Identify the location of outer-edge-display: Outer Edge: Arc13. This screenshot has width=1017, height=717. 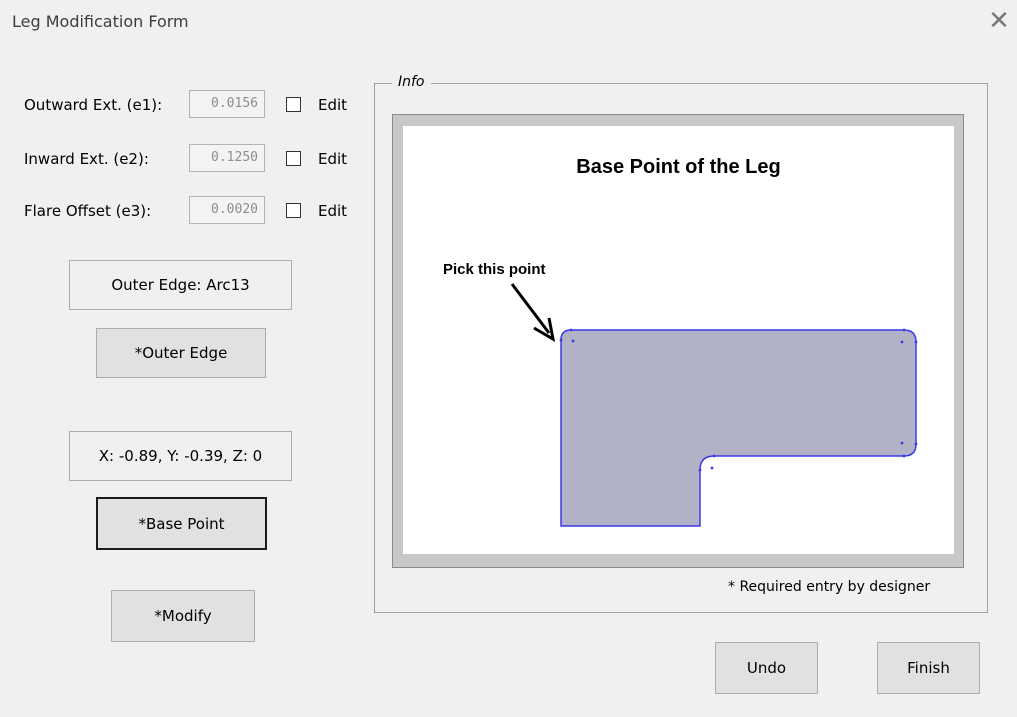
(180, 285).